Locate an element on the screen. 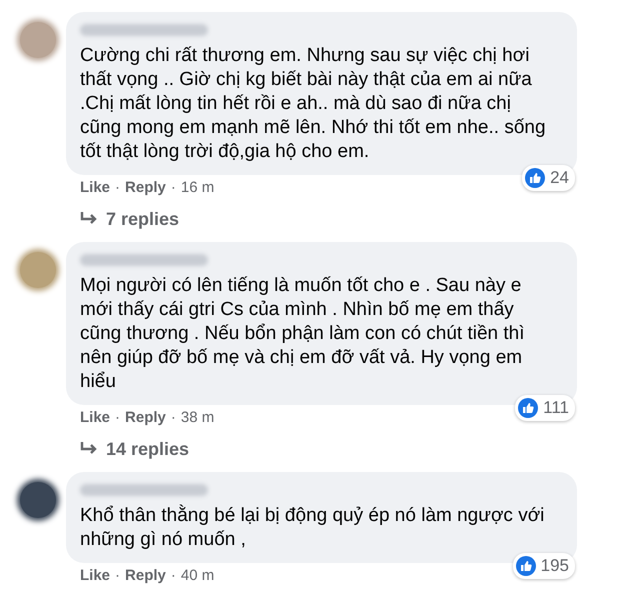 This screenshot has height=604, width=620. view-replies-link: 7 replies is located at coordinates (143, 219).